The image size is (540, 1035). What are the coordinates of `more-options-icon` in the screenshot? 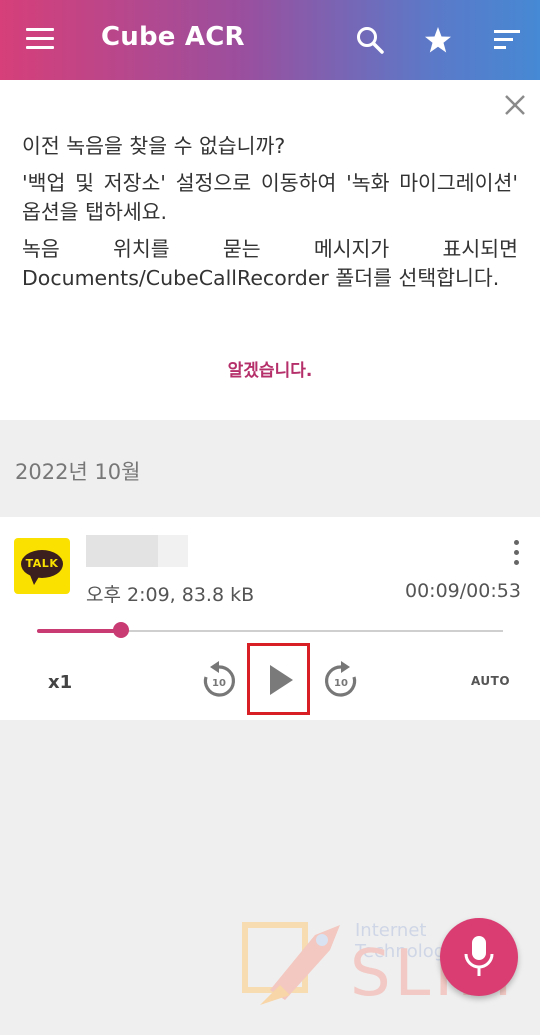 It's located at (516, 553).